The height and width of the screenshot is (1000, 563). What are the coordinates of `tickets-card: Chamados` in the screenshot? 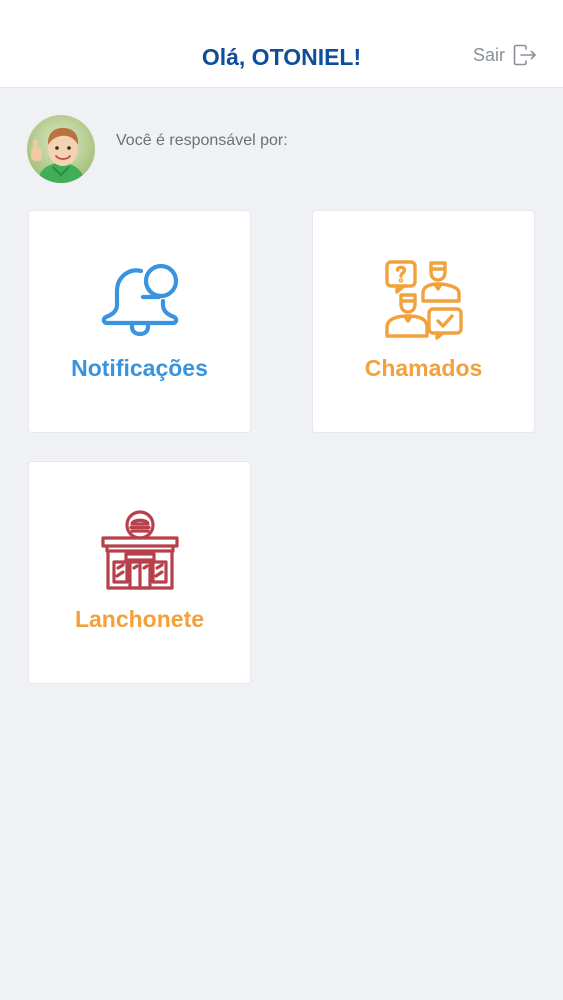 It's located at (423, 321).